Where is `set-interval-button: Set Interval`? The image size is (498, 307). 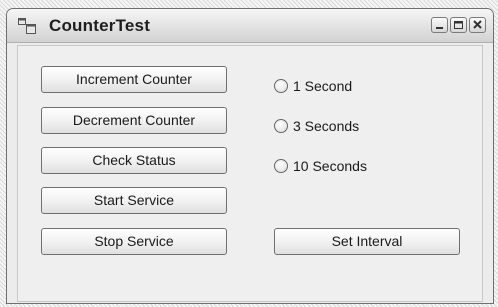 set-interval-button: Set Interval is located at coordinates (367, 241).